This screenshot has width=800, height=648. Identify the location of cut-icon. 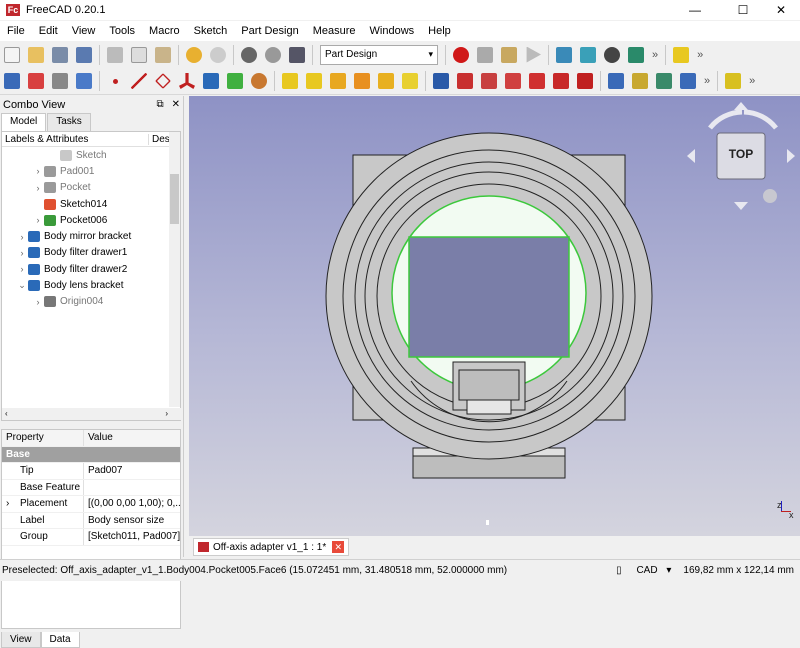
(115, 55).